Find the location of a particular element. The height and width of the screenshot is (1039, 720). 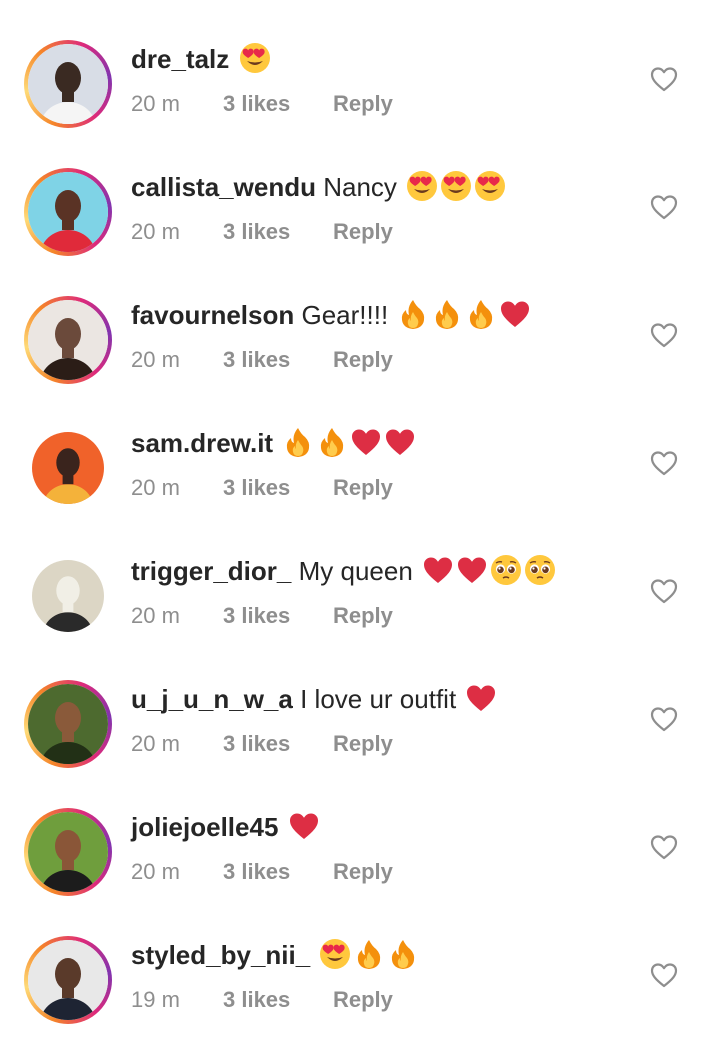

comment-username: sam.drew.it is located at coordinates (202, 443).